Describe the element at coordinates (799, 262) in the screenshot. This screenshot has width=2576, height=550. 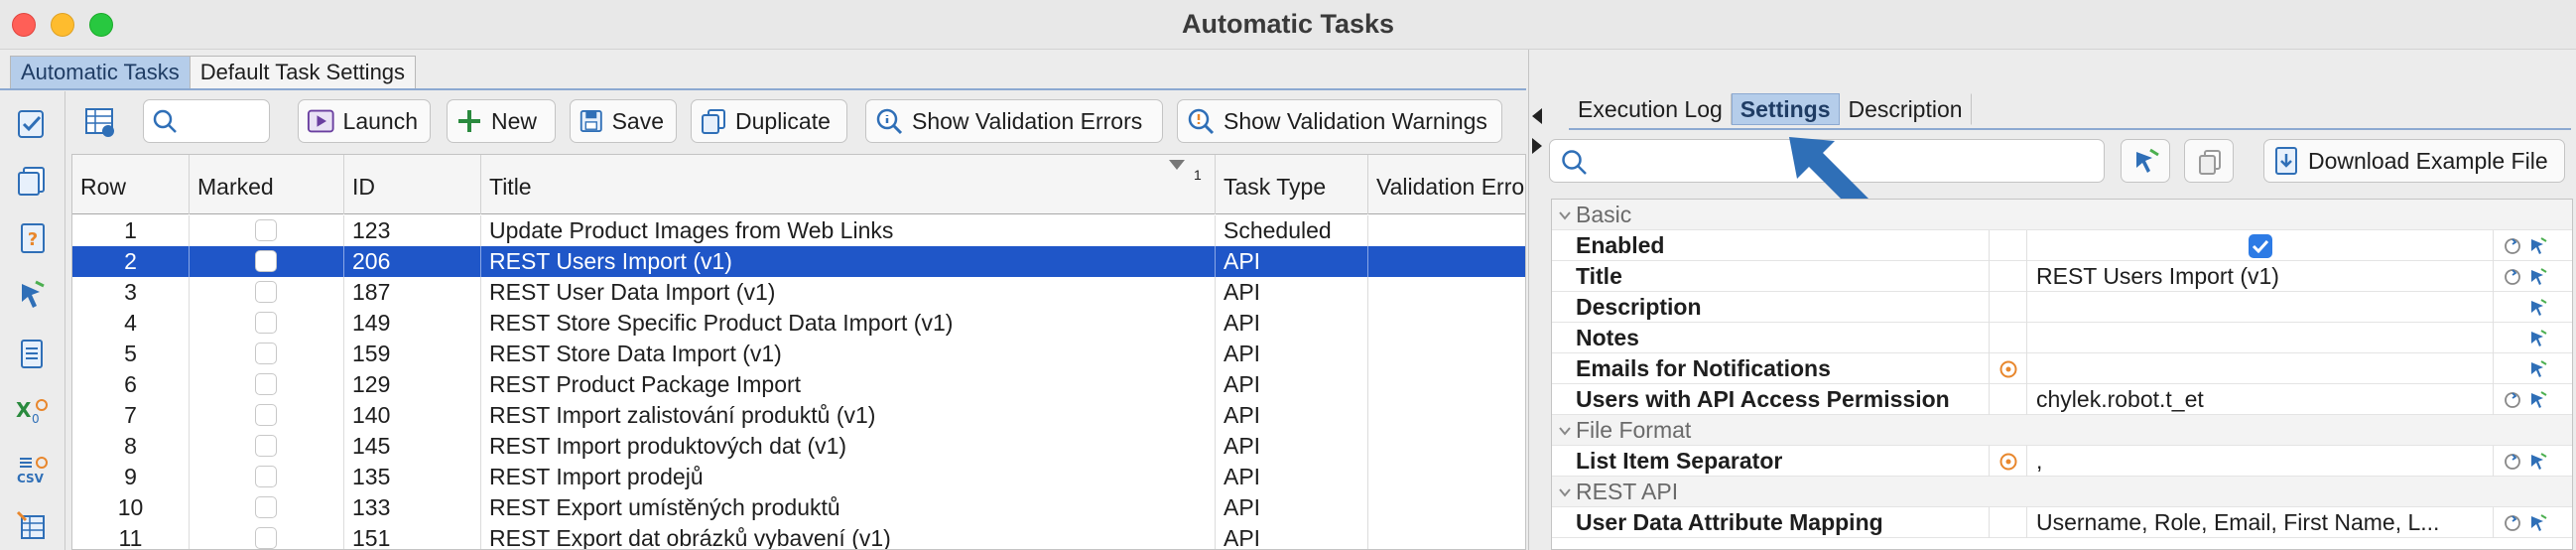
I see `table-row: 2 206 REST Users Import (v1) API` at that location.